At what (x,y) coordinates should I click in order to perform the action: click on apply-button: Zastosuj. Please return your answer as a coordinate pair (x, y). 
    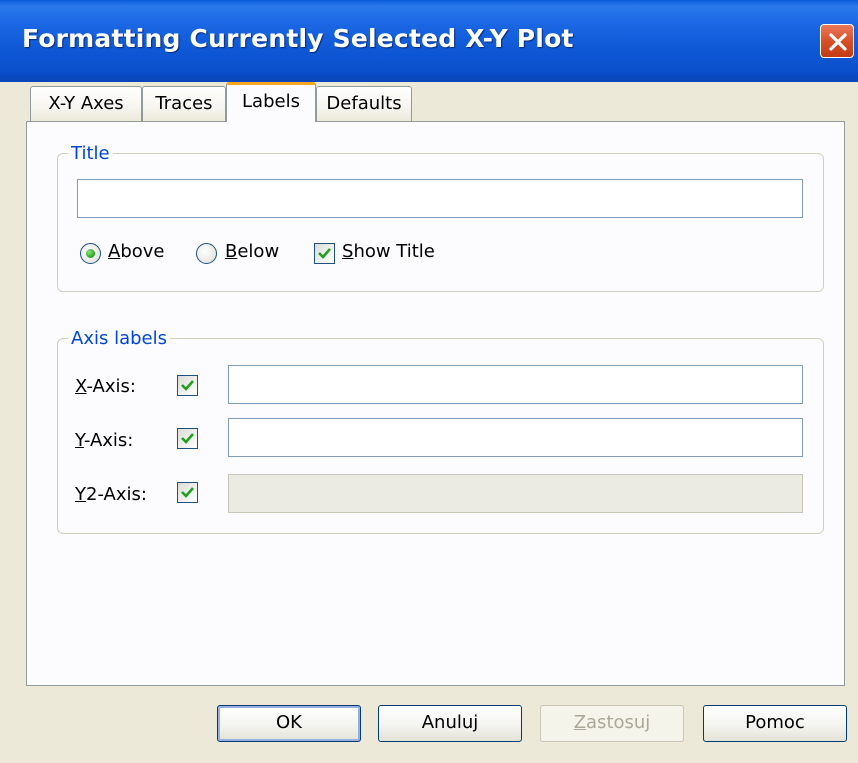
    Looking at the image, I should click on (612, 723).